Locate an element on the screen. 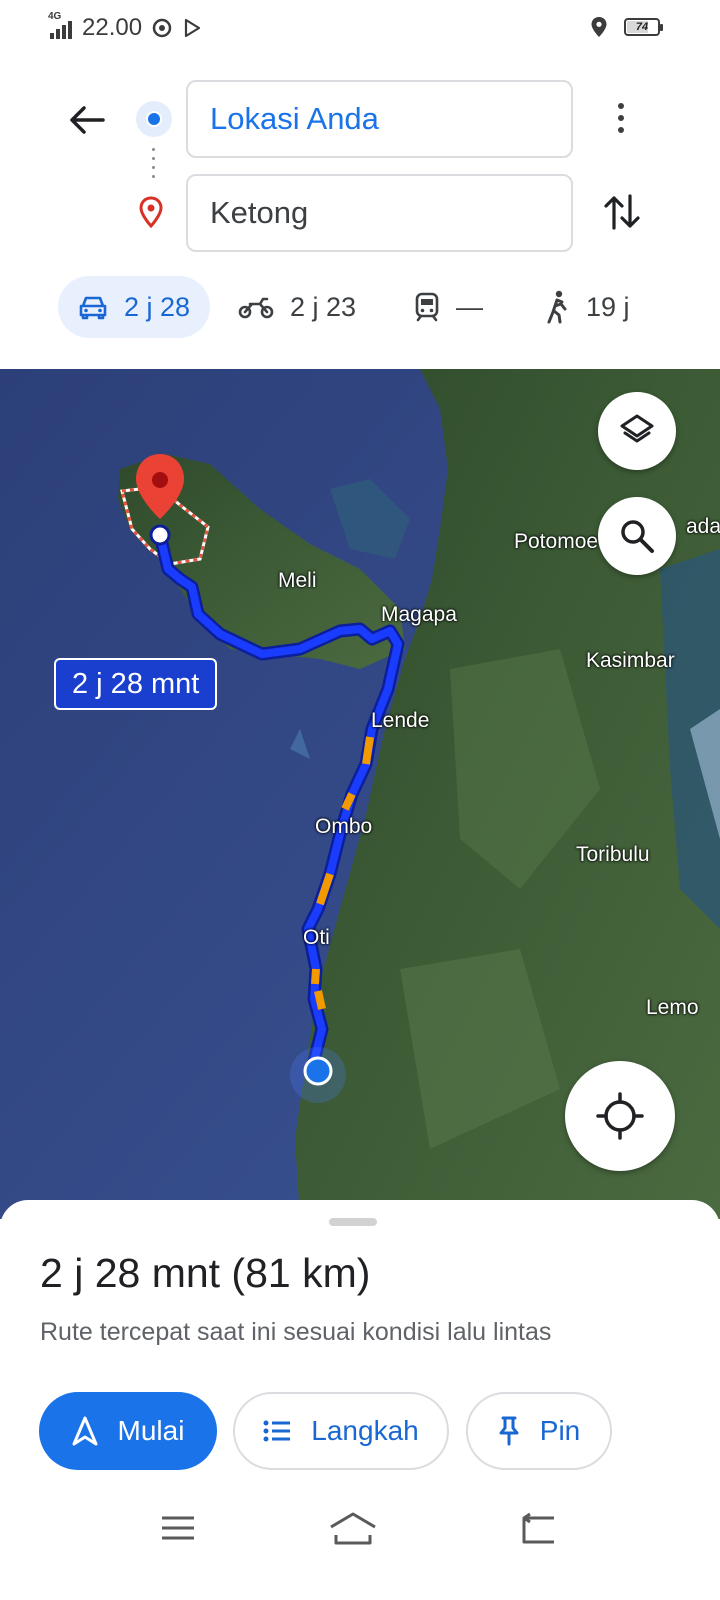 This screenshot has height=1600, width=720. mode-transit-time: — is located at coordinates (469, 306).